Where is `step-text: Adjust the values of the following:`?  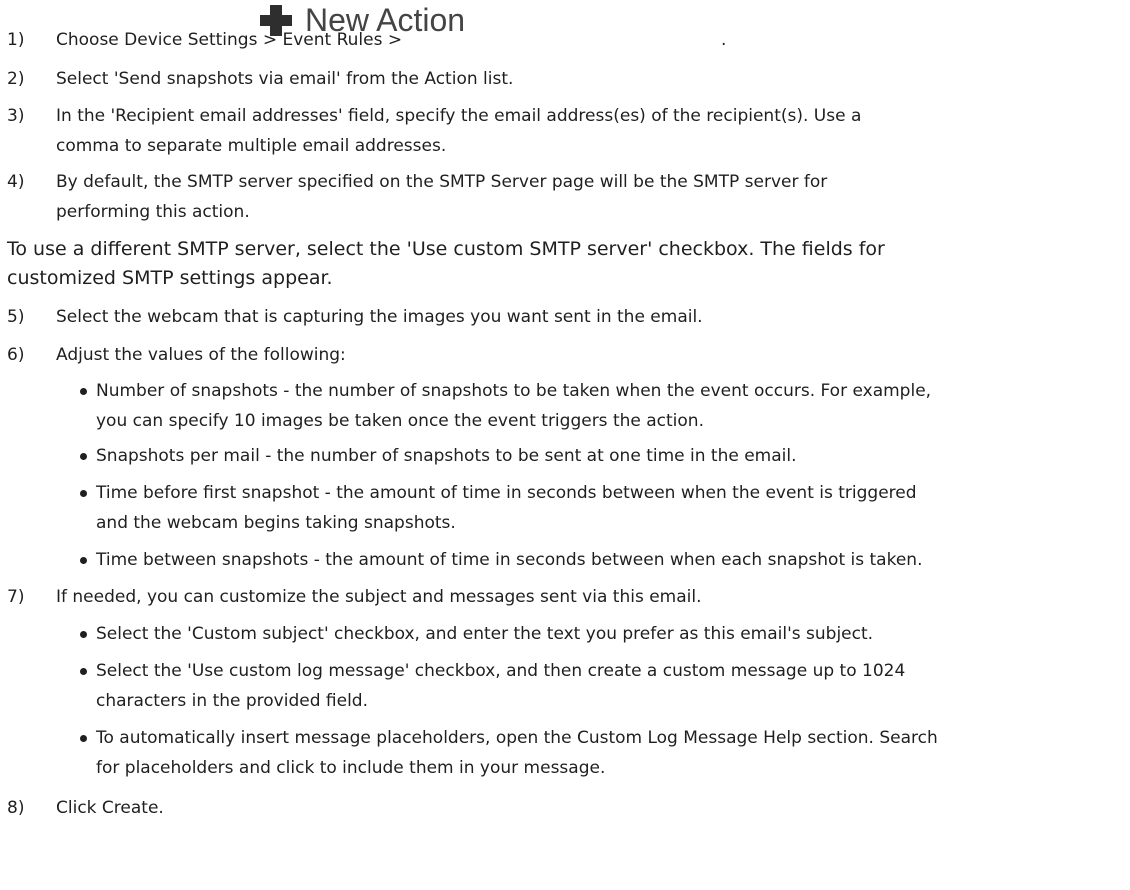
step-text: Adjust the values of the following: is located at coordinates (201, 355).